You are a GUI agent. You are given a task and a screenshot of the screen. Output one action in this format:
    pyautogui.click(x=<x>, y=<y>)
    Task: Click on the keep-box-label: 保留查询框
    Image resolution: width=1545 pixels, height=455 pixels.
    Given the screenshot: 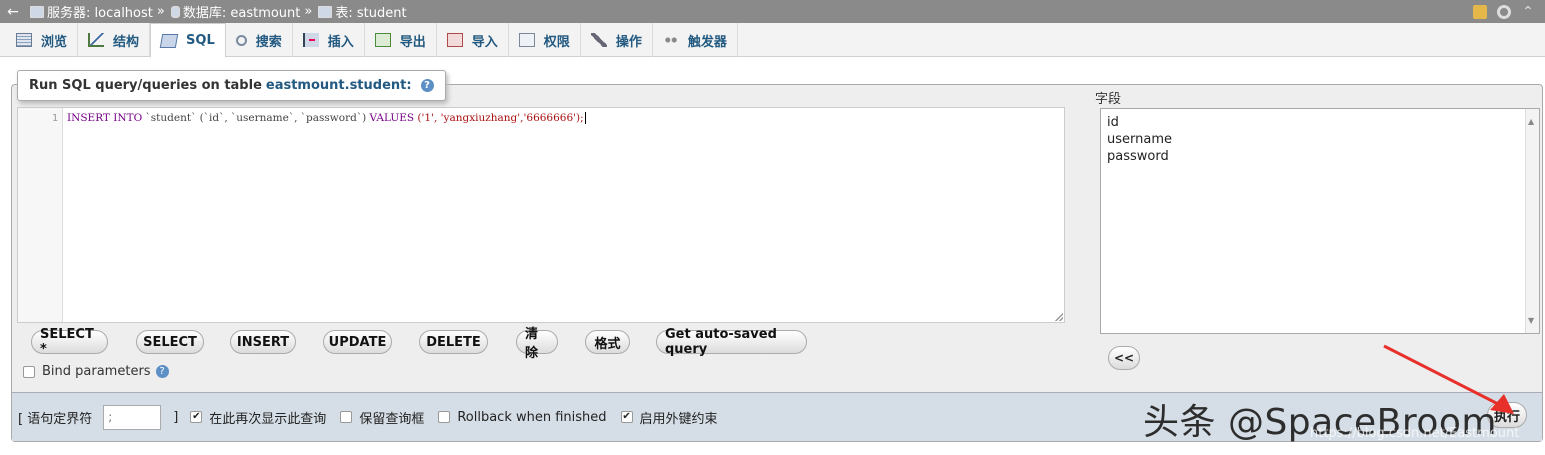 What is the action you would take?
    pyautogui.click(x=391, y=417)
    